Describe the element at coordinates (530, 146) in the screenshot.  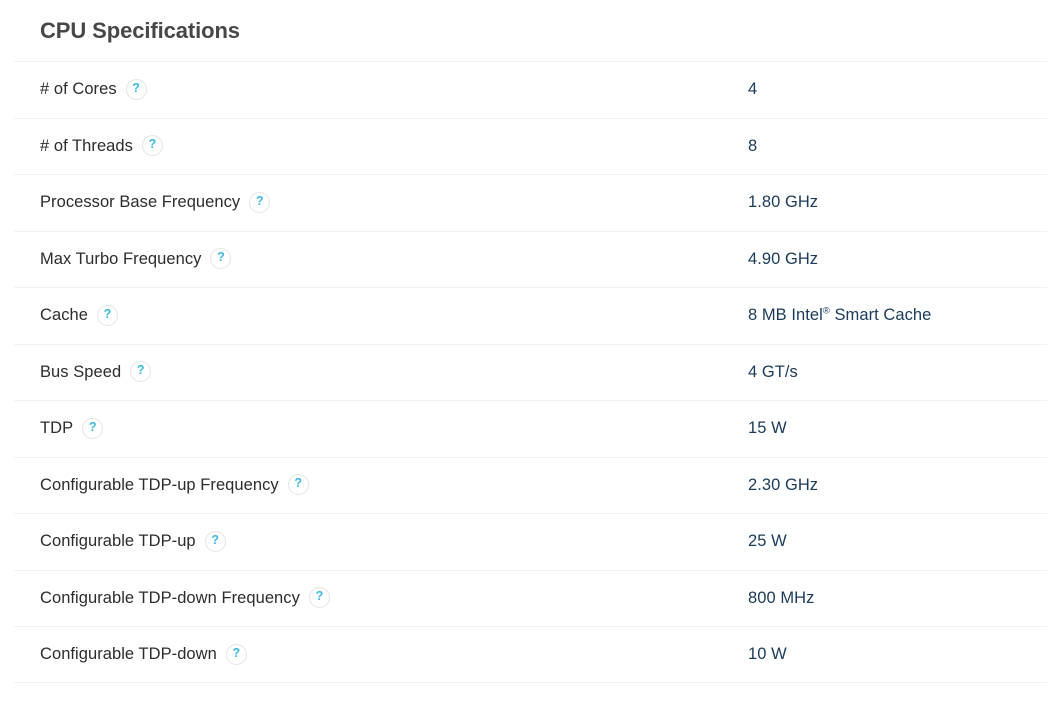
I see `table-row: # of Threads? 8` at that location.